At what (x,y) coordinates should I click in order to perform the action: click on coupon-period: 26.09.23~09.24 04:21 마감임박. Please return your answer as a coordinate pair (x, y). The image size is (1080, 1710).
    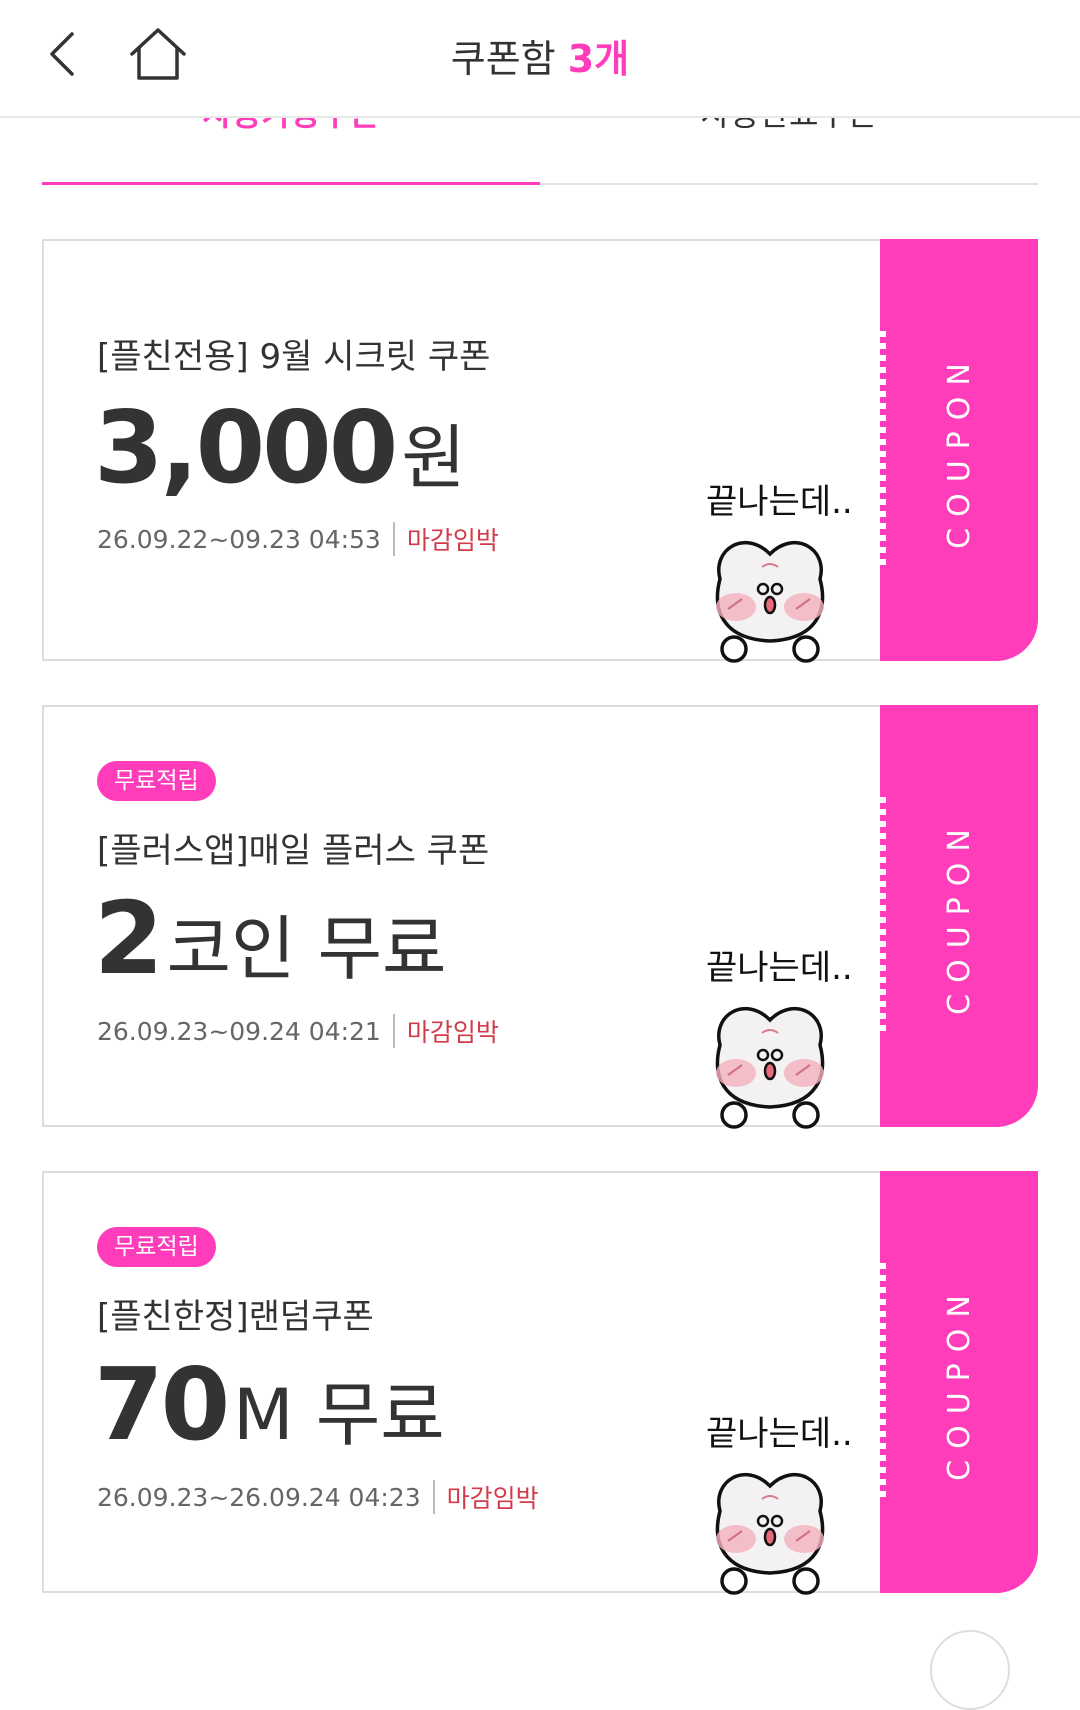
    Looking at the image, I should click on (298, 1031).